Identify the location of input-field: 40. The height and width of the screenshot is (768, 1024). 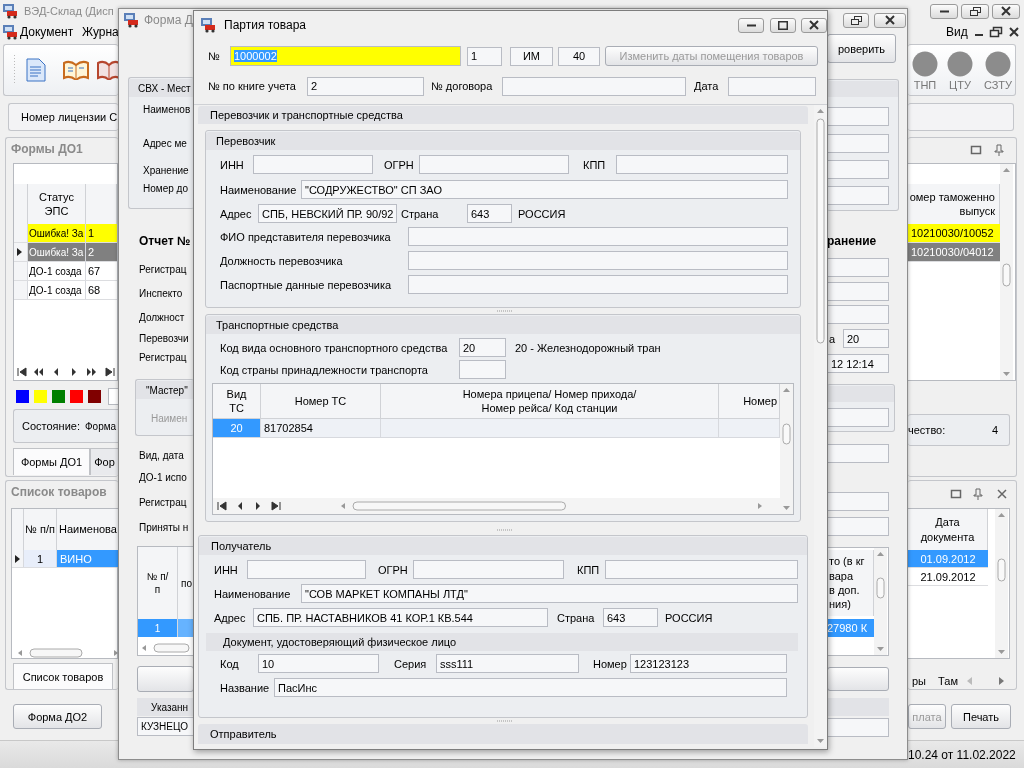
(579, 56).